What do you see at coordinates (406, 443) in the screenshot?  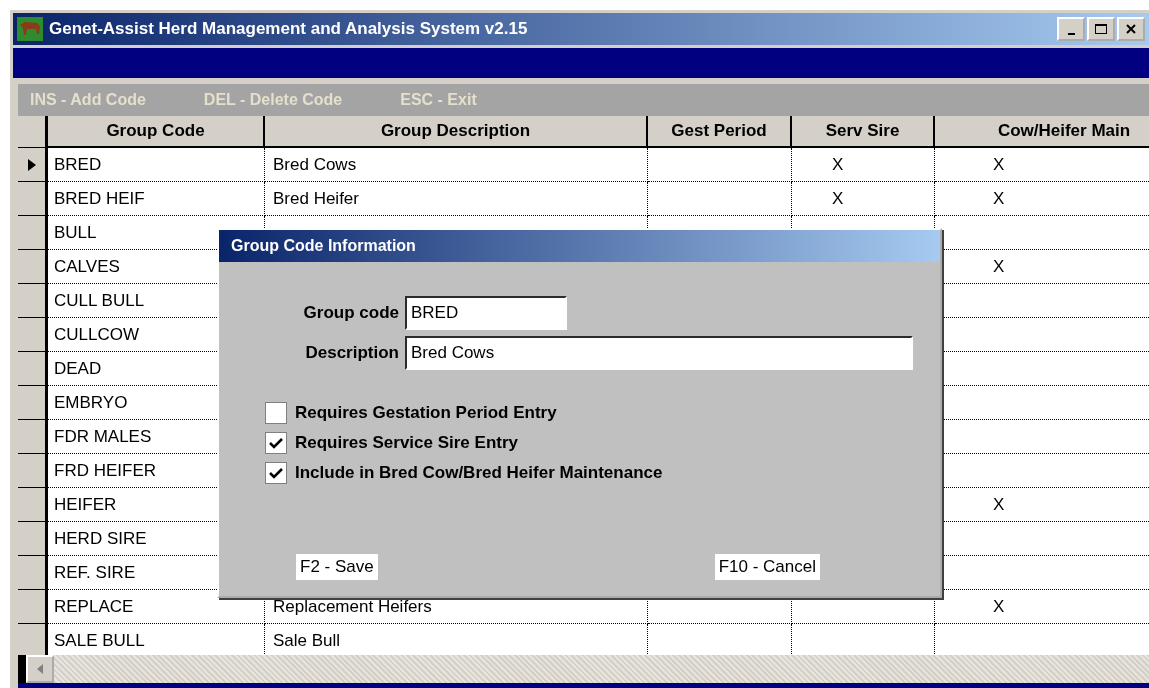 I see `checkbox-label: Requires Service Sire Entry` at bounding box center [406, 443].